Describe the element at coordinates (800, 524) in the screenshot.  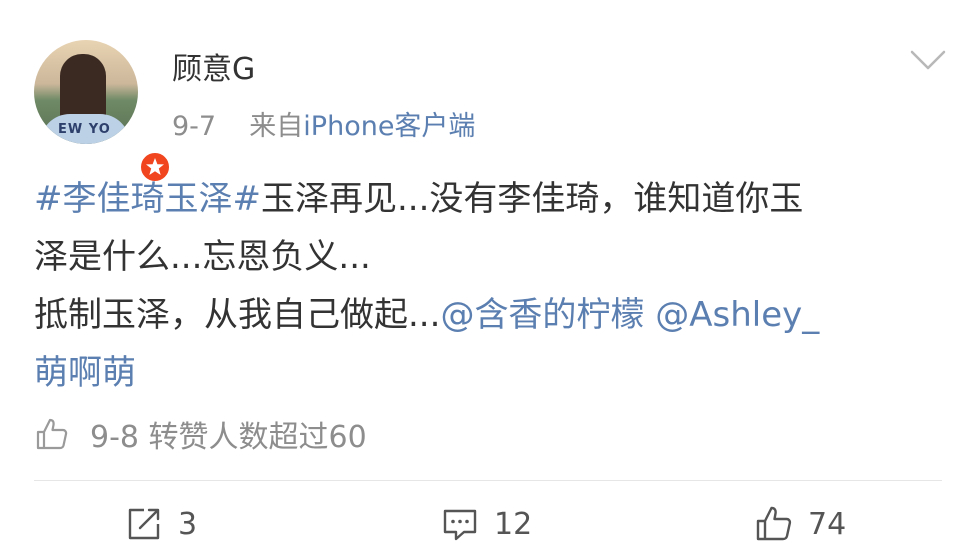
I see `like-button: 74` at that location.